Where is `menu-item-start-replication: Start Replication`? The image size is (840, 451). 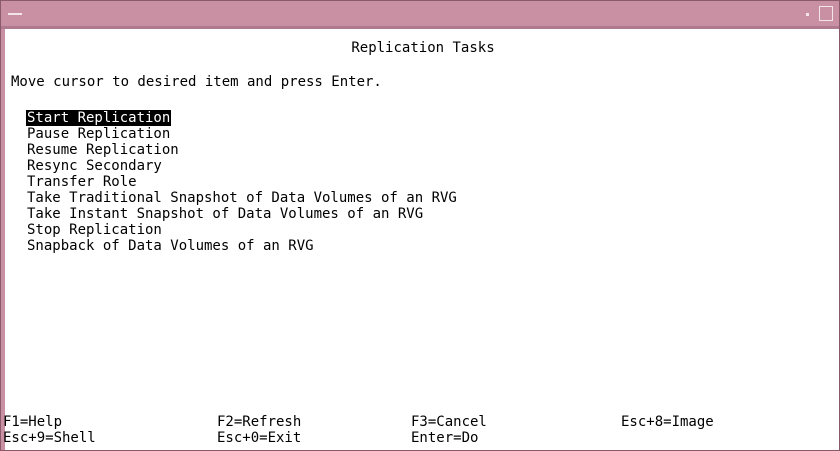
menu-item-start-replication: Start Replication is located at coordinates (99, 118).